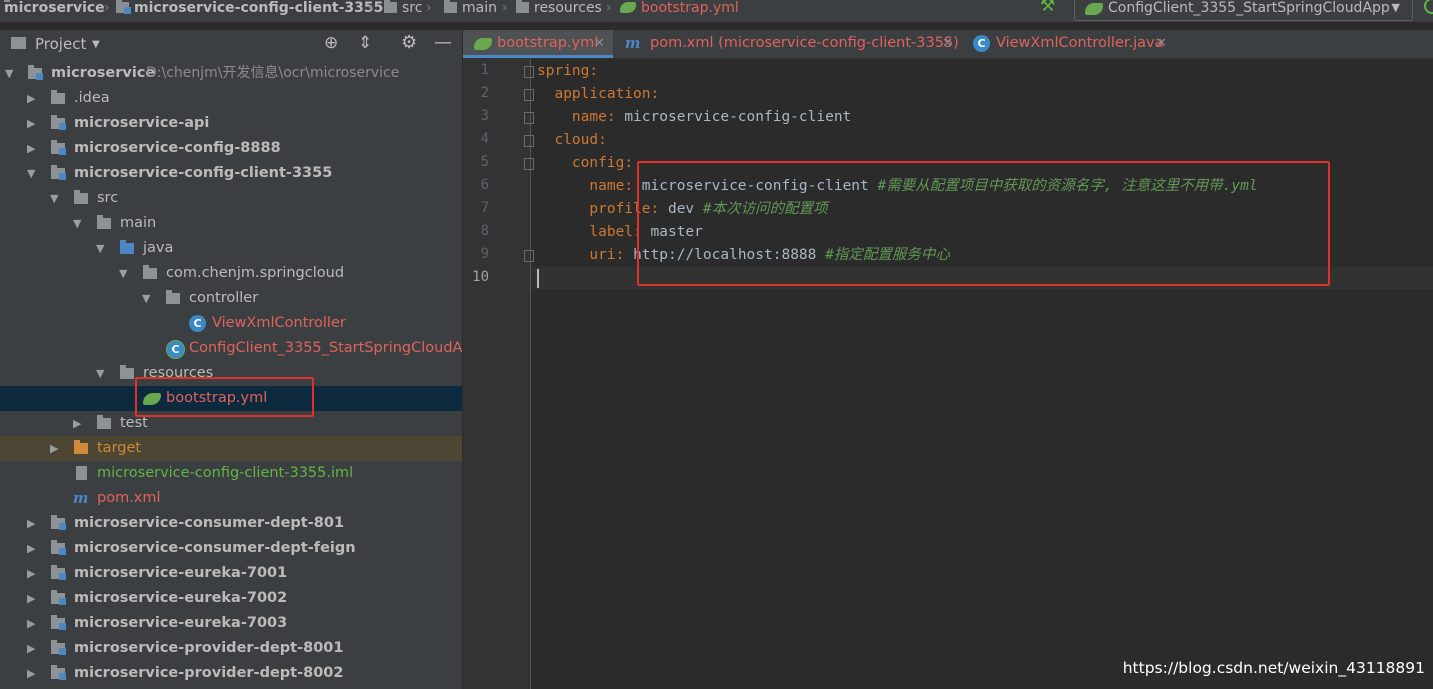 This screenshot has width=1433, height=689. I want to click on collapse-all-icon: ⇕, so click(365, 43).